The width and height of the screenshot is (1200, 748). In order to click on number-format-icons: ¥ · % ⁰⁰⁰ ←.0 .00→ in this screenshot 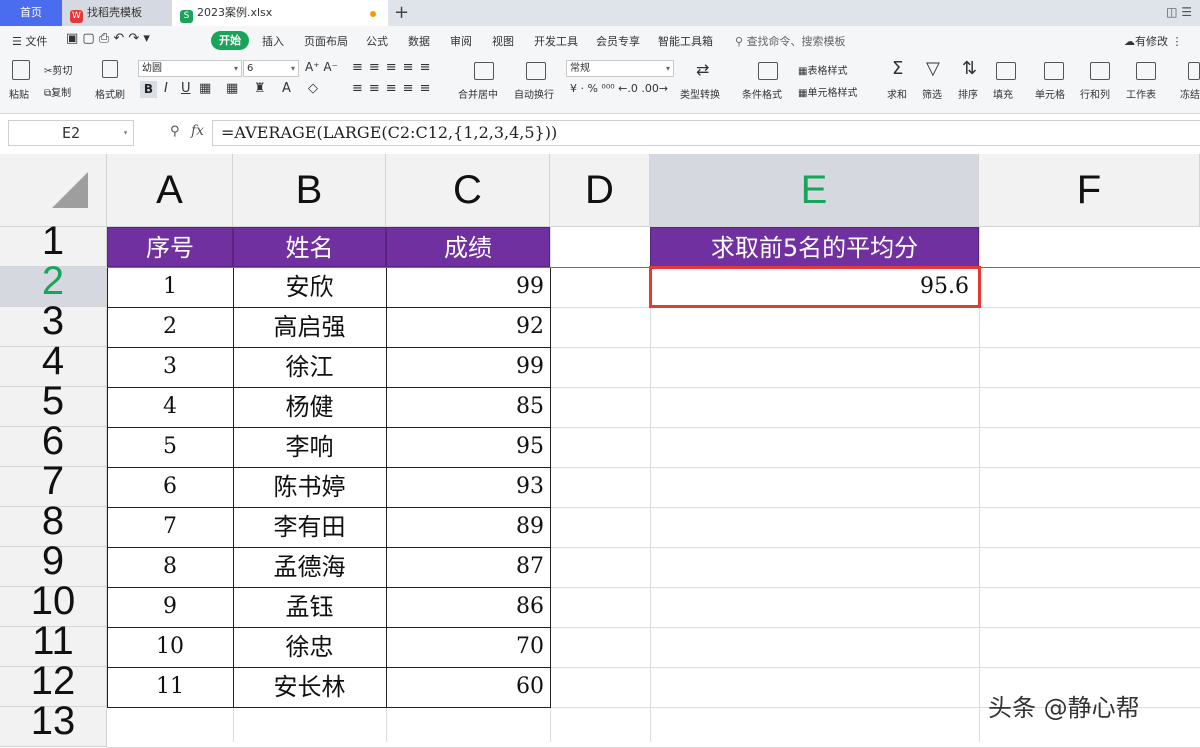, I will do `click(619, 88)`.